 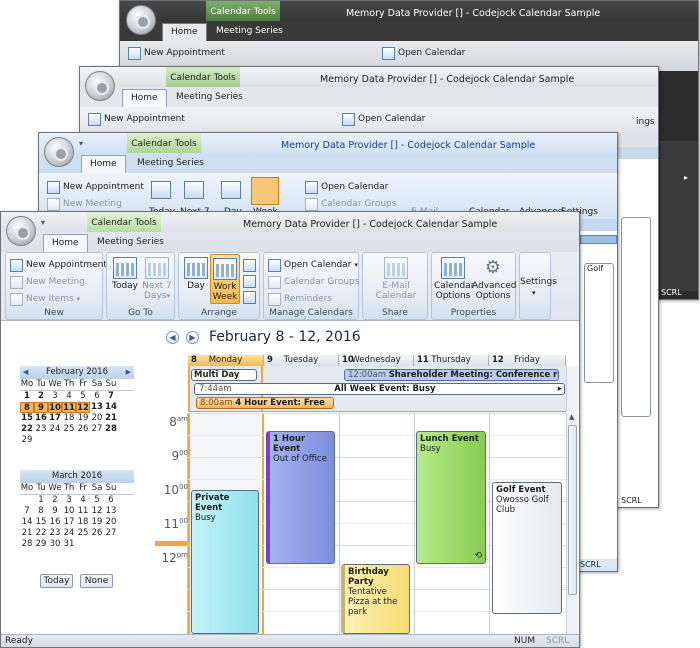 I want to click on next-7-days-button: Next 7 Days▾, so click(x=157, y=279).